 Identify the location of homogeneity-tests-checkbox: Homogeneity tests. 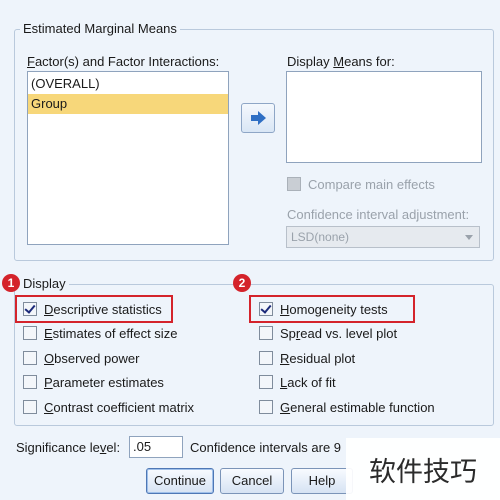
(323, 309).